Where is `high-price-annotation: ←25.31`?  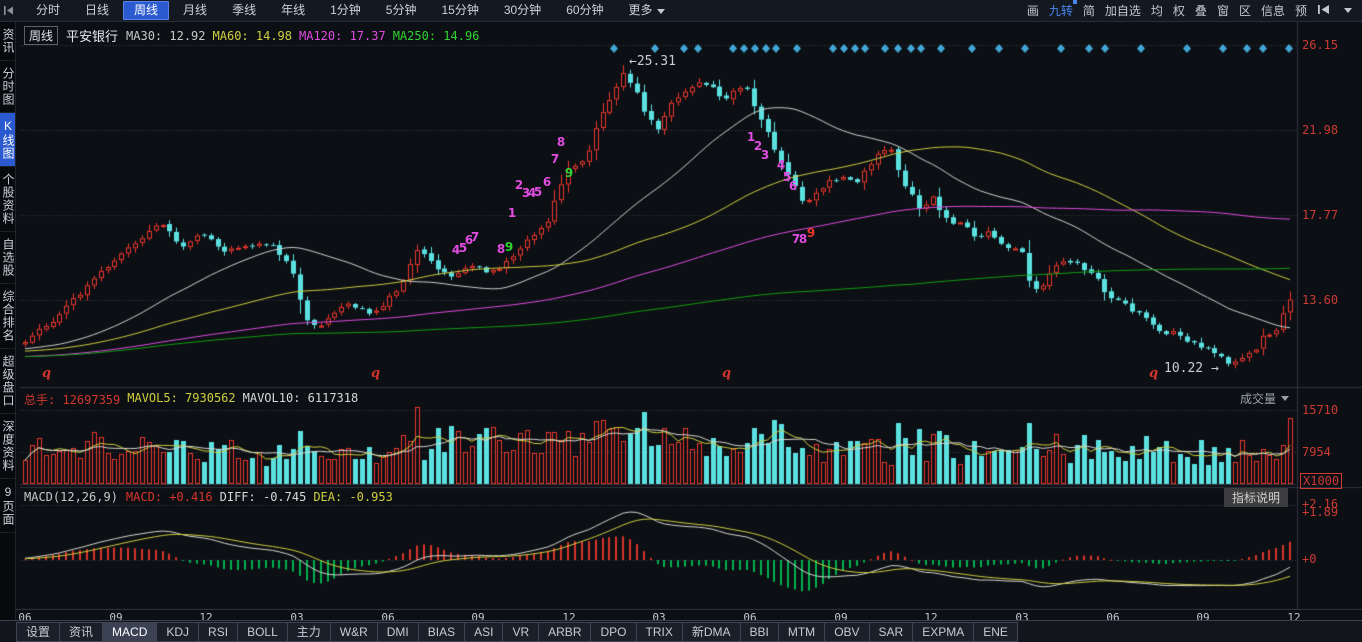
high-price-annotation: ←25.31 is located at coordinates (652, 61).